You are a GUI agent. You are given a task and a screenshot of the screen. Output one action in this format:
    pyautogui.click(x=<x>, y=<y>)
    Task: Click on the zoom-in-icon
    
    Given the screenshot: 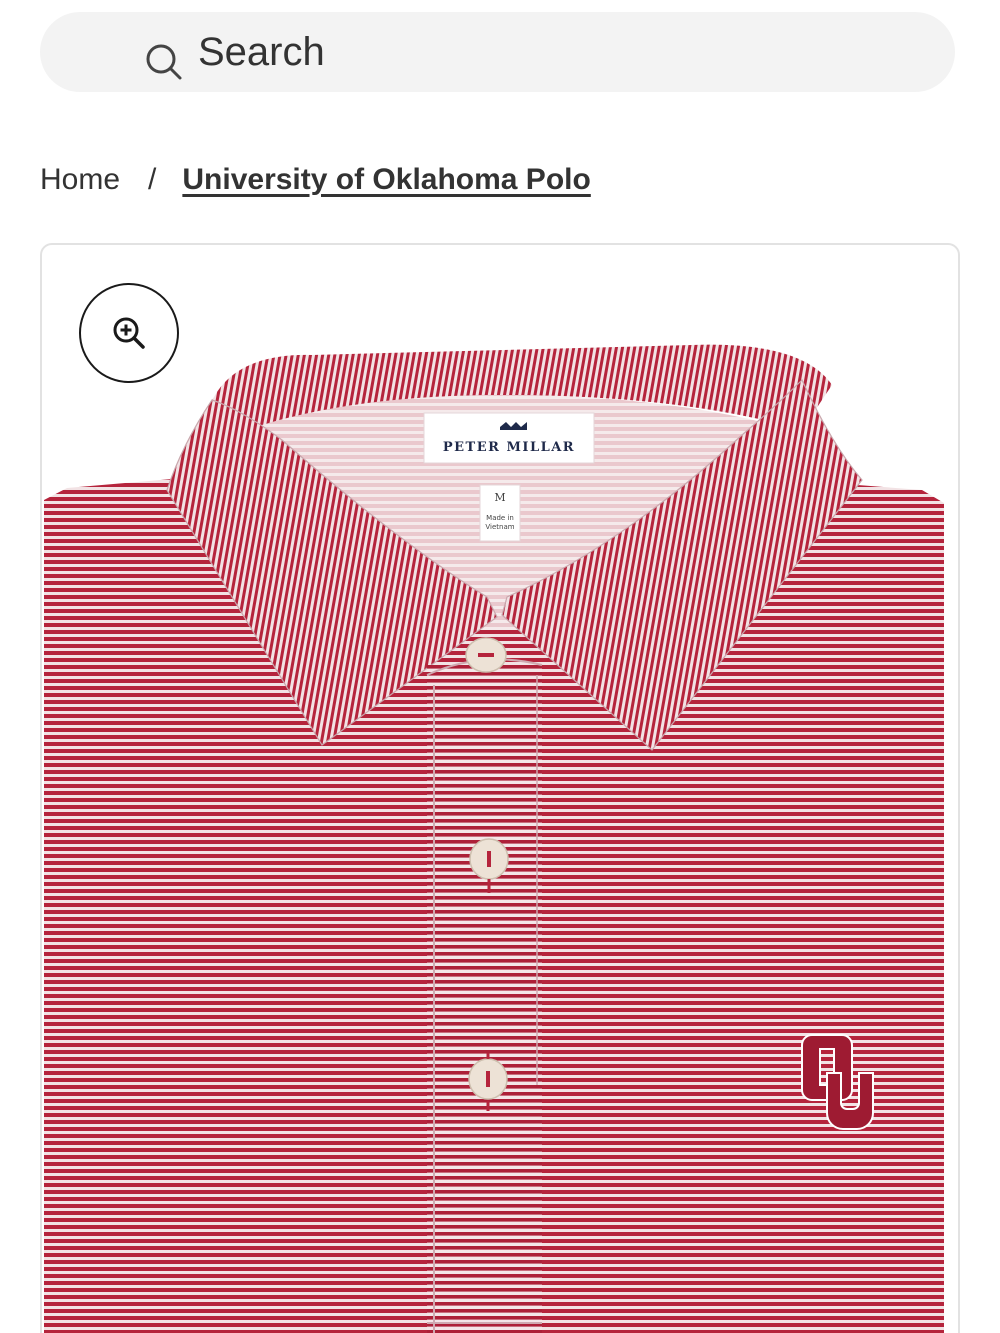 What is the action you would take?
    pyautogui.click(x=129, y=333)
    